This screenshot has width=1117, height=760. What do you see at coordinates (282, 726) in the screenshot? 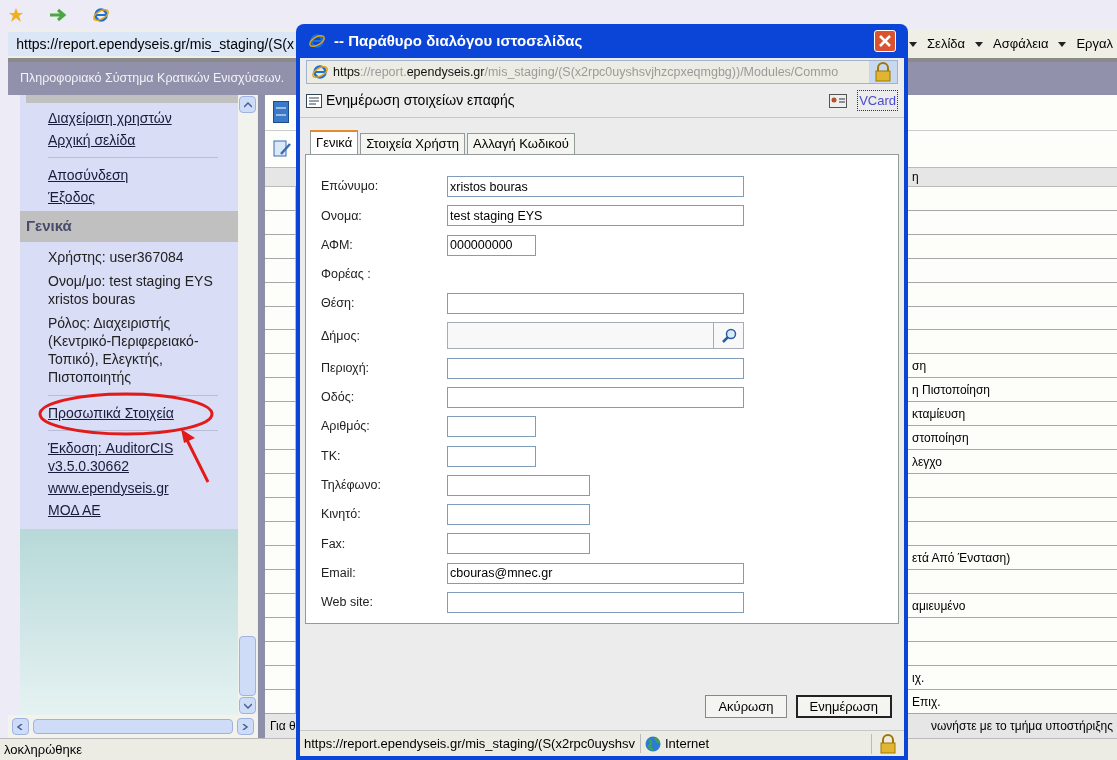
I see `footer-text: Για θ` at bounding box center [282, 726].